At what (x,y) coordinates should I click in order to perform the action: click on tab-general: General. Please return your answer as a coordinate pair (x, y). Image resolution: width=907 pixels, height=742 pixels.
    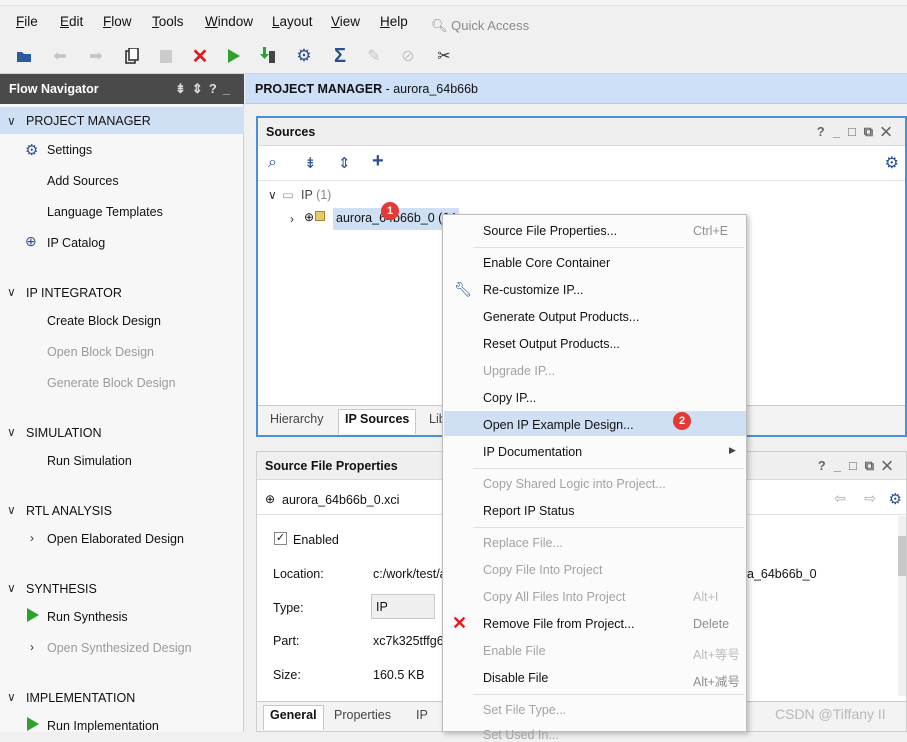
    Looking at the image, I should click on (293, 717).